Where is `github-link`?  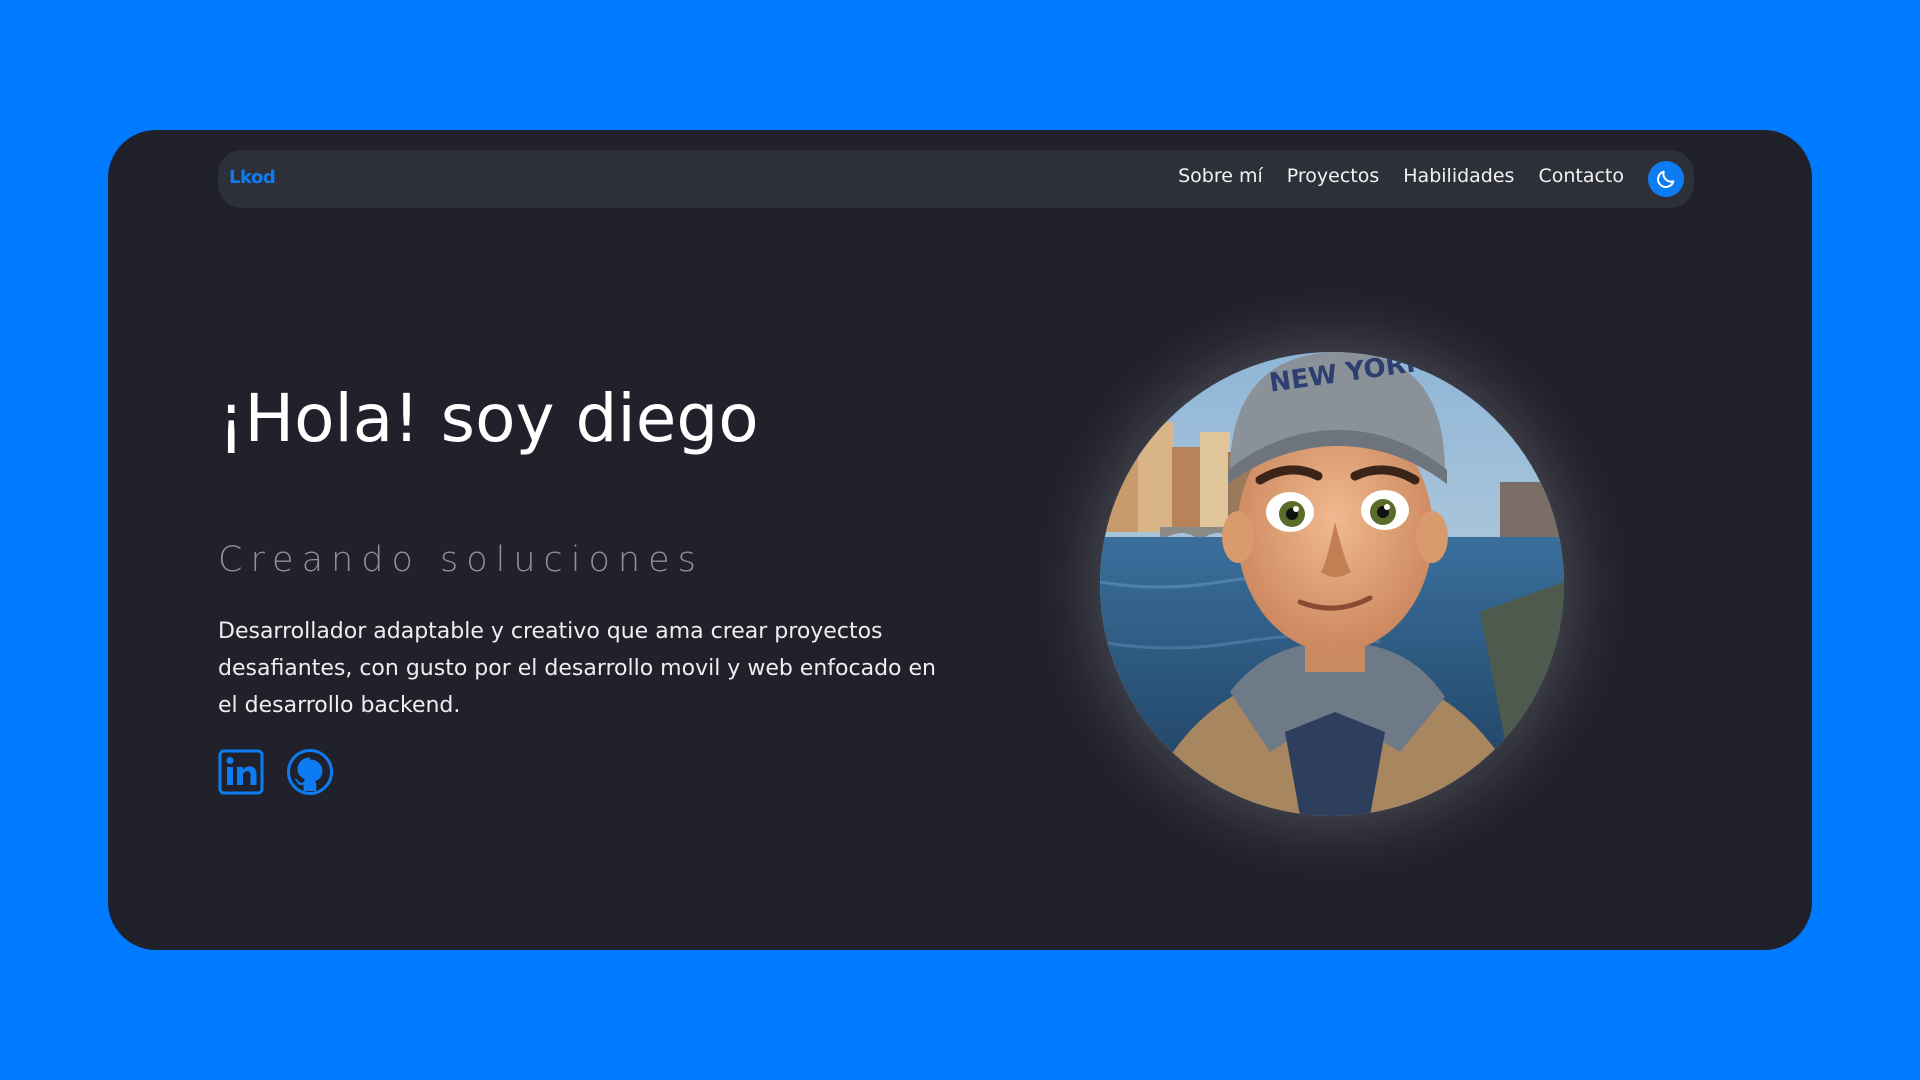
github-link is located at coordinates (310, 774).